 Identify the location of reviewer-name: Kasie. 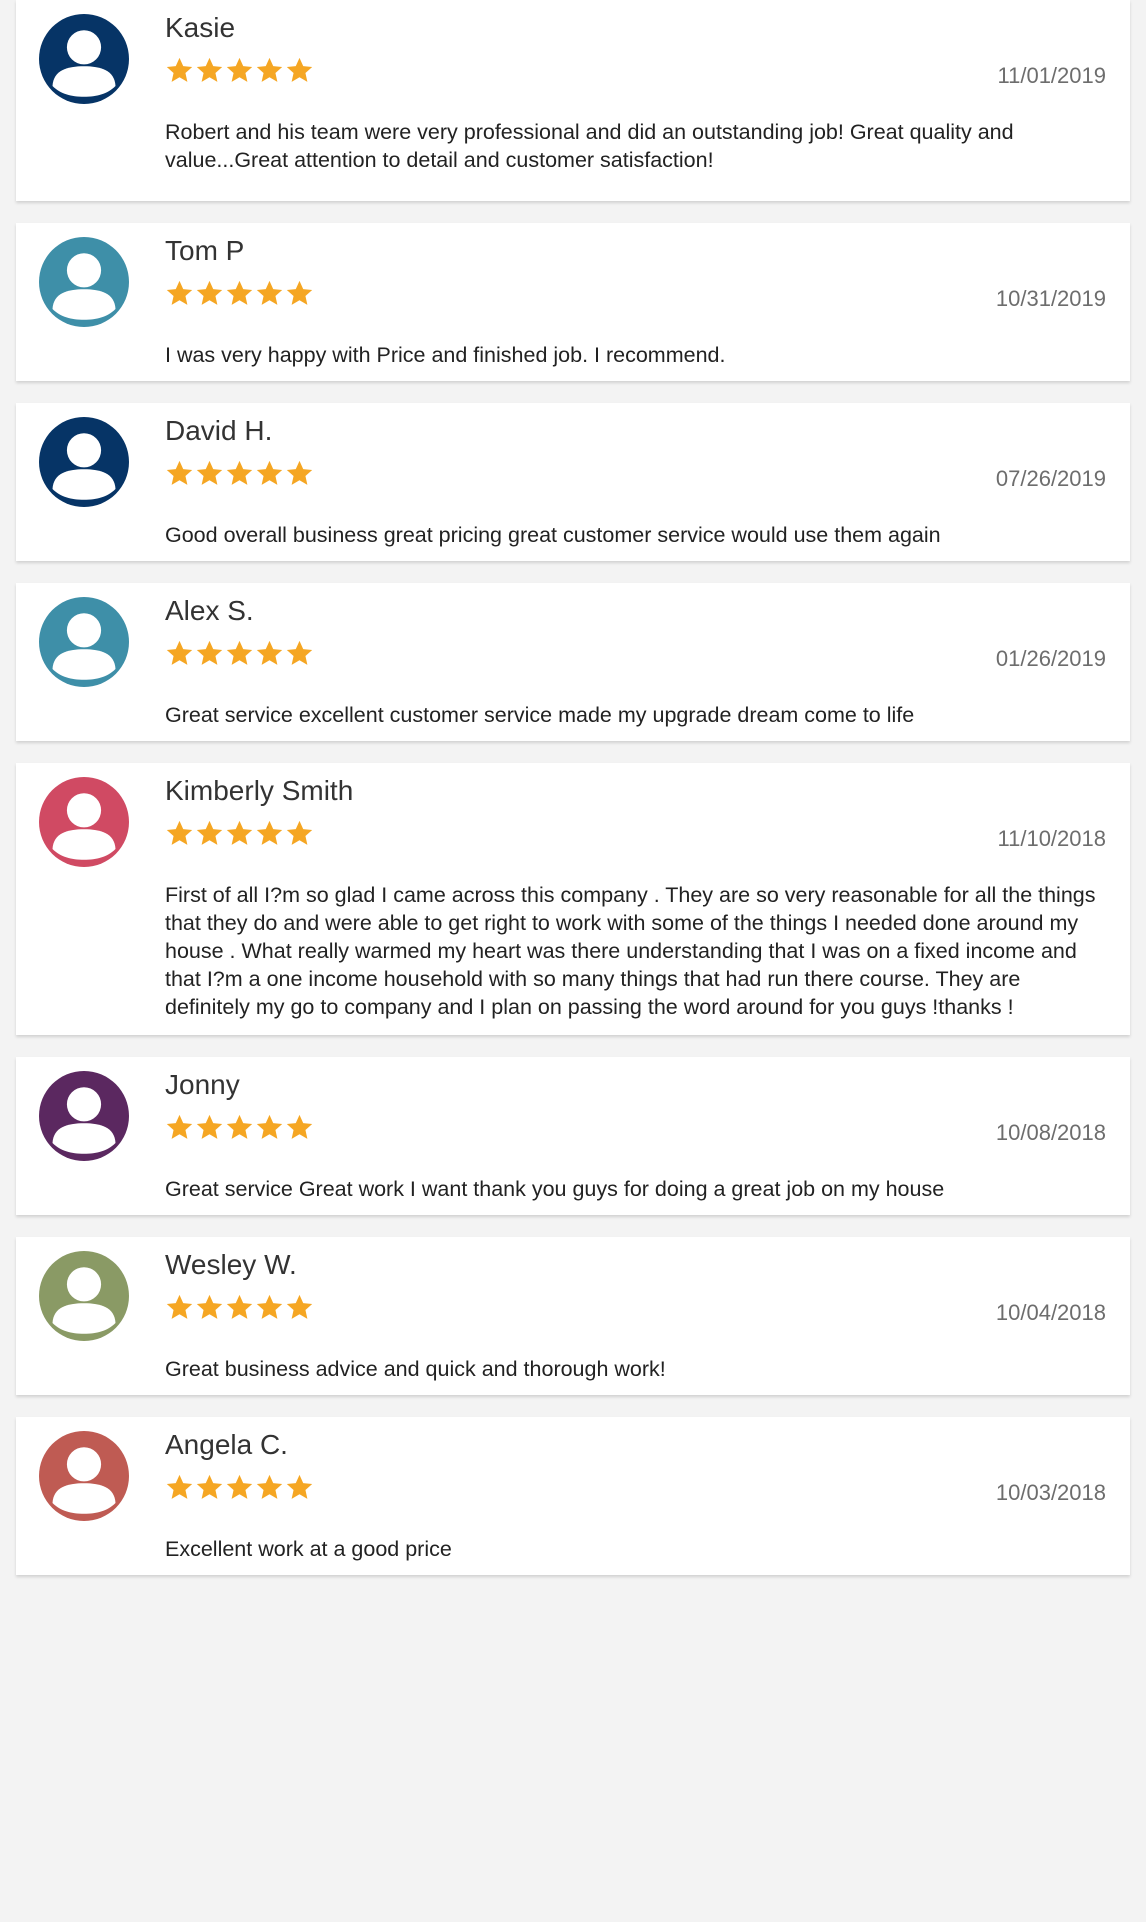
(200, 27).